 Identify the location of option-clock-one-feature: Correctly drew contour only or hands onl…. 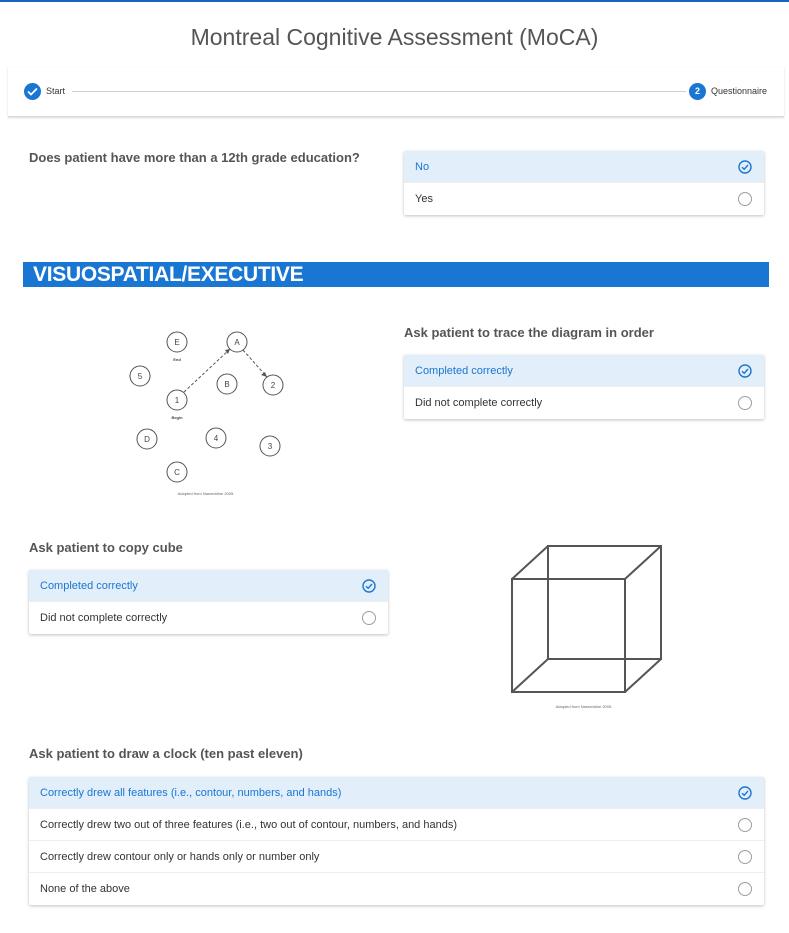
(396, 857).